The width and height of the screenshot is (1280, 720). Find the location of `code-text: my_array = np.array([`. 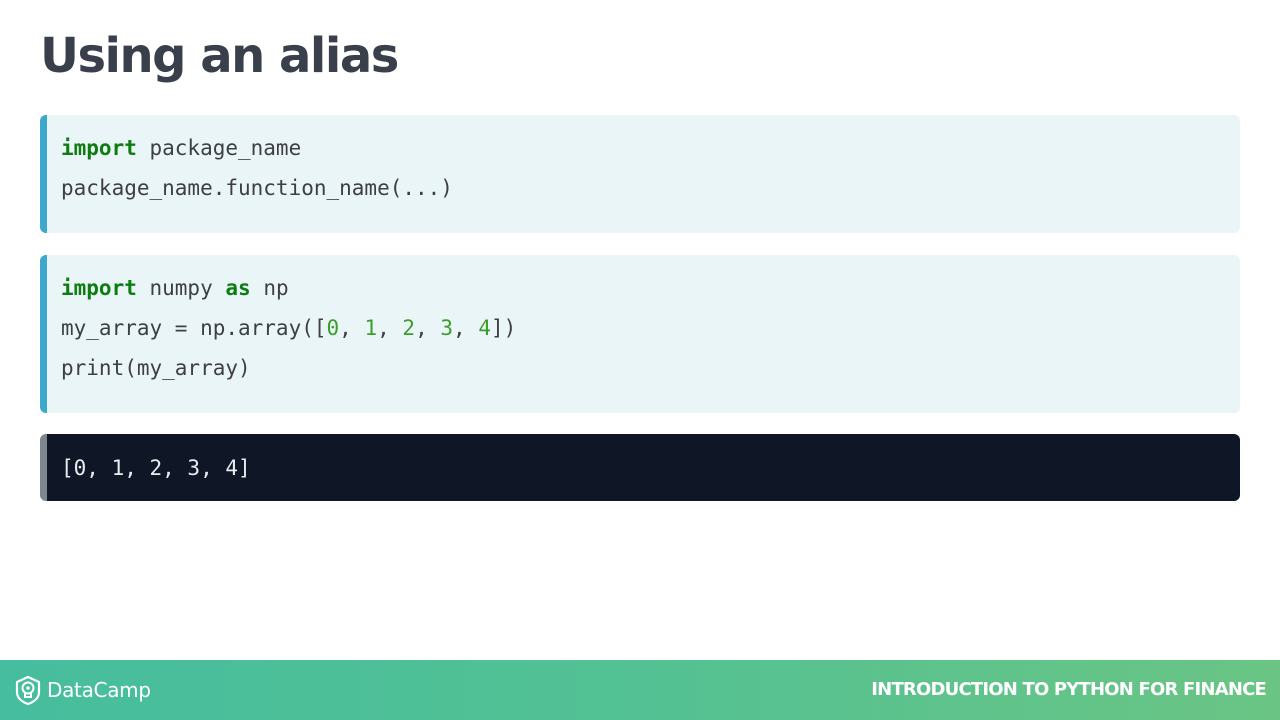

code-text: my_array = np.array([ is located at coordinates (194, 328).